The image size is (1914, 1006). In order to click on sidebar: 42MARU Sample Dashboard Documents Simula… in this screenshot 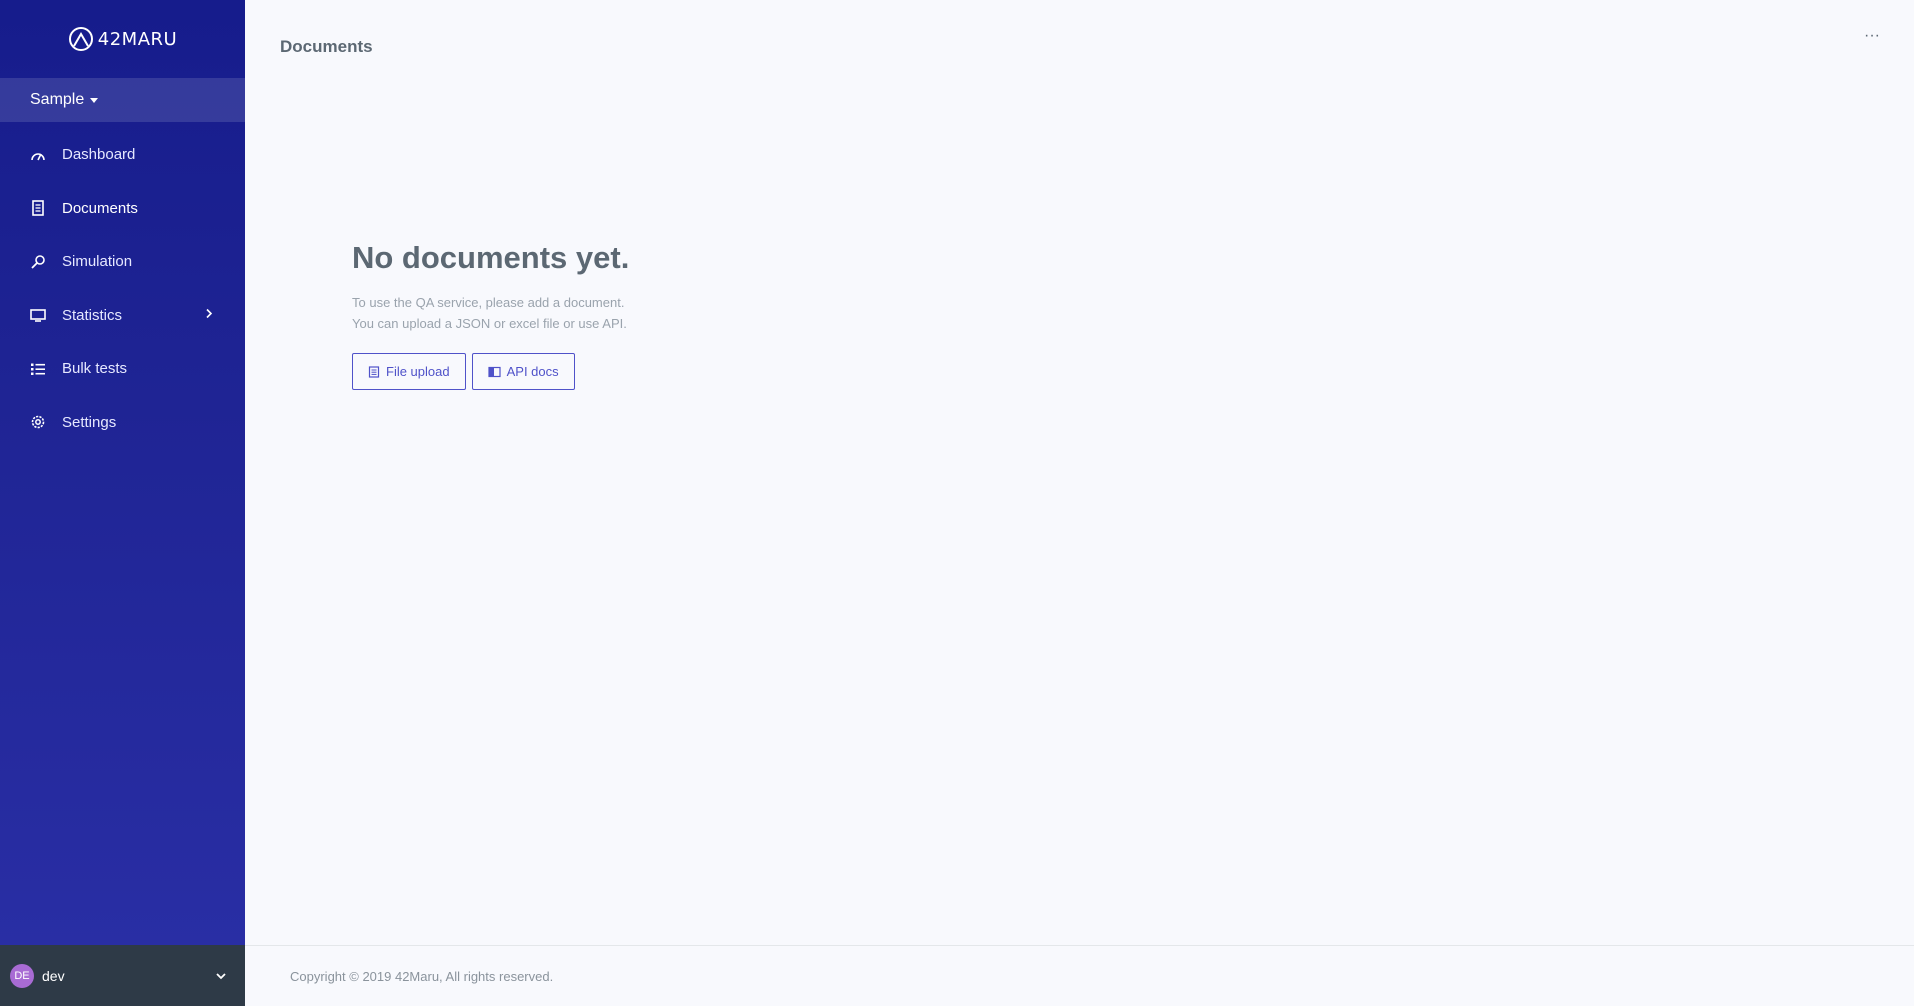, I will do `click(122, 503)`.